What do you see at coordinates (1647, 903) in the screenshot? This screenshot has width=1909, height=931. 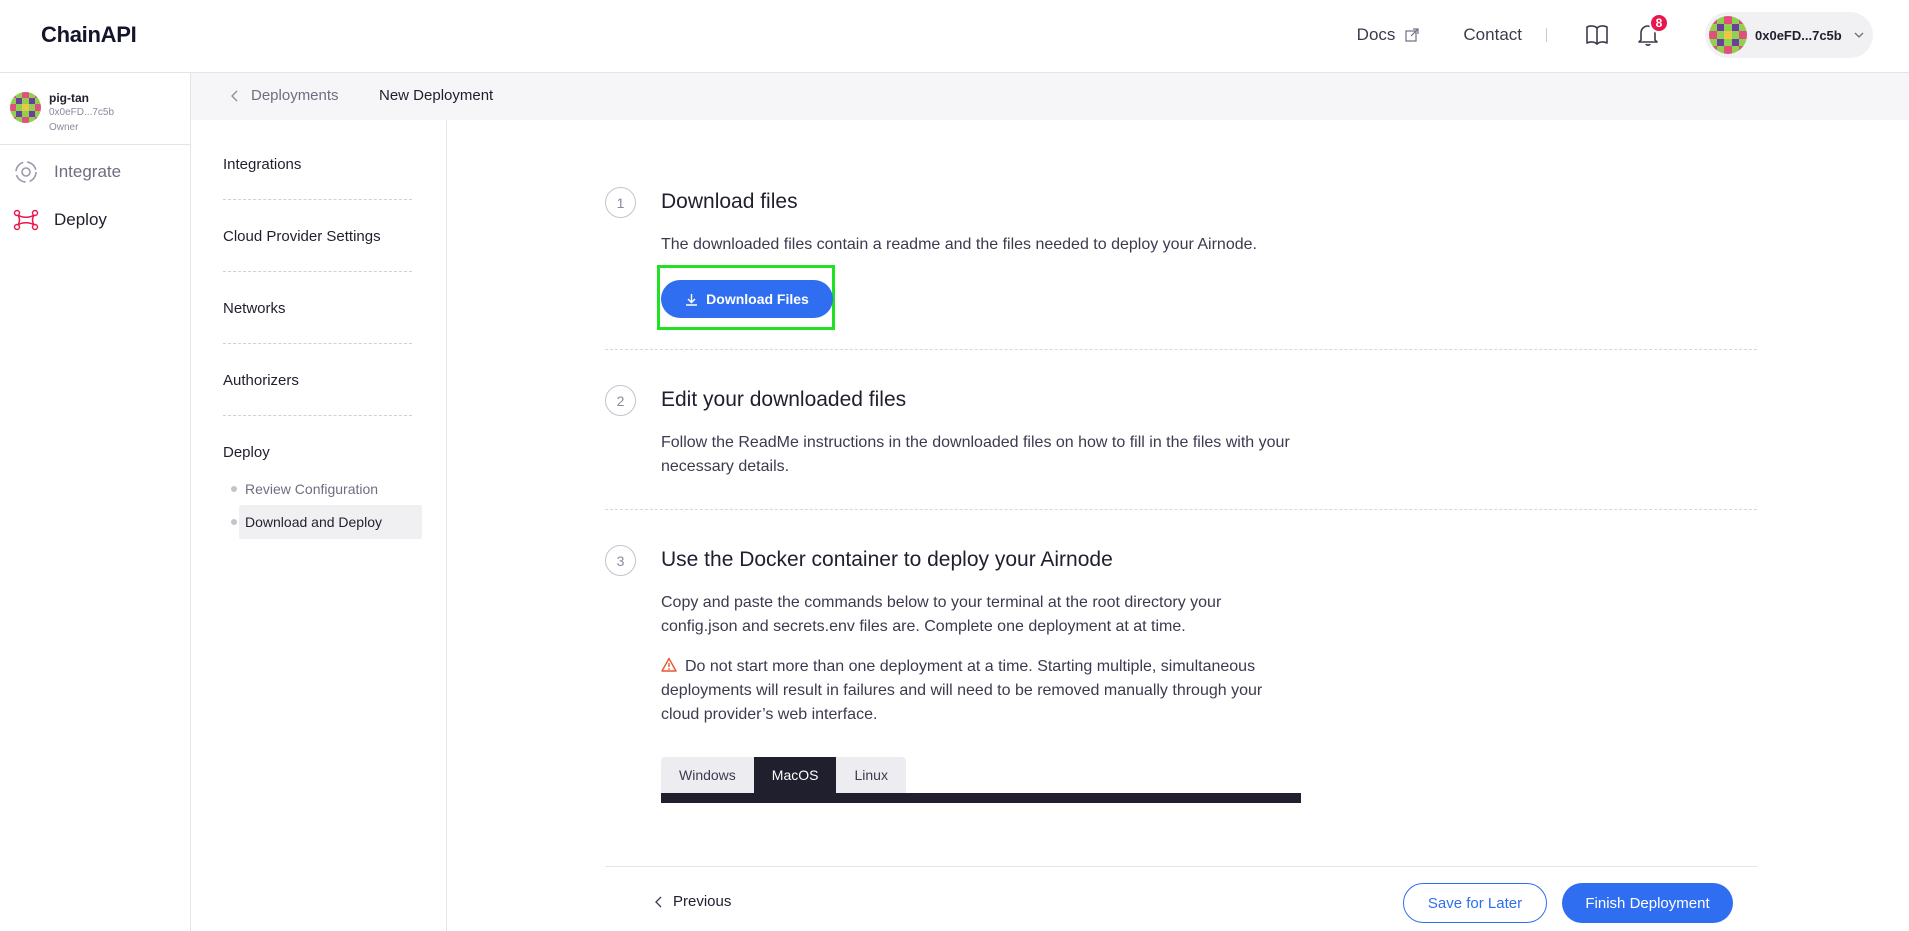 I see `finish-deployment-button: Finish Deployment` at bounding box center [1647, 903].